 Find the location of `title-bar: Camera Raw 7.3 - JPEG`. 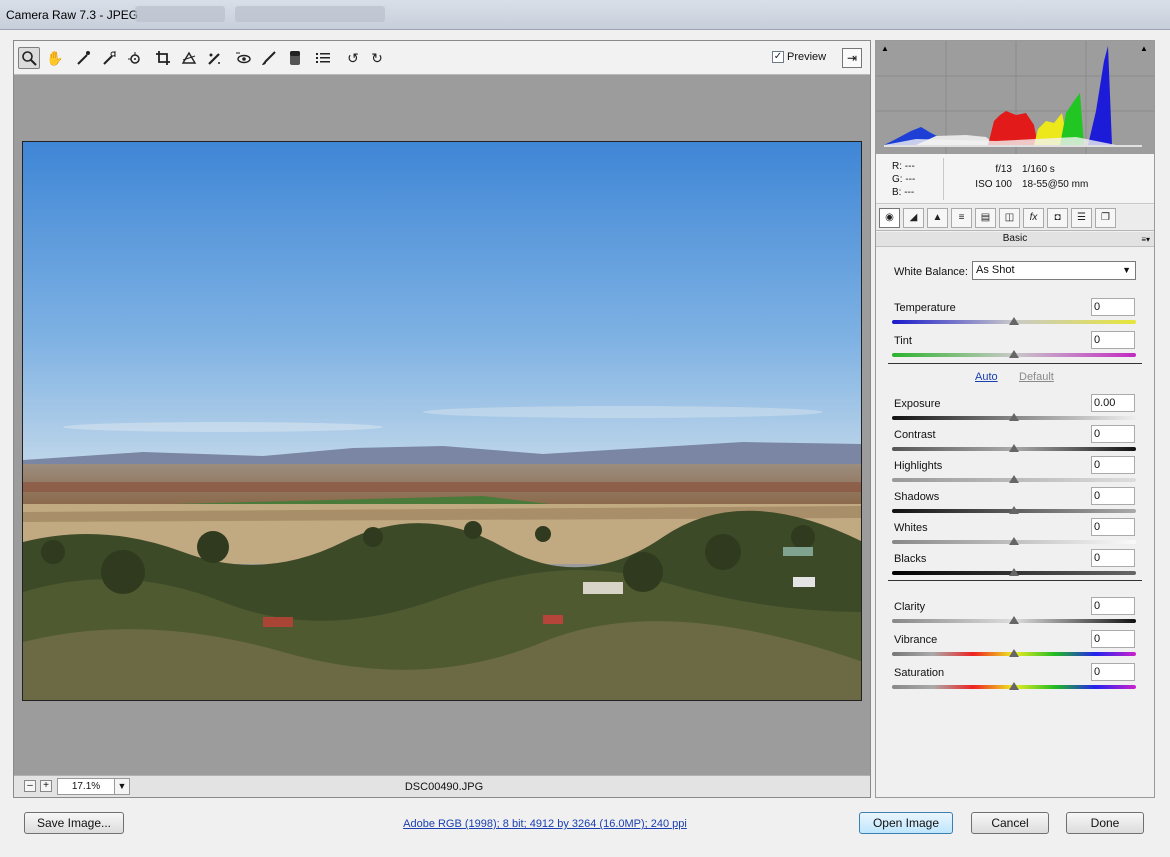

title-bar: Camera Raw 7.3 - JPEG is located at coordinates (585, 15).